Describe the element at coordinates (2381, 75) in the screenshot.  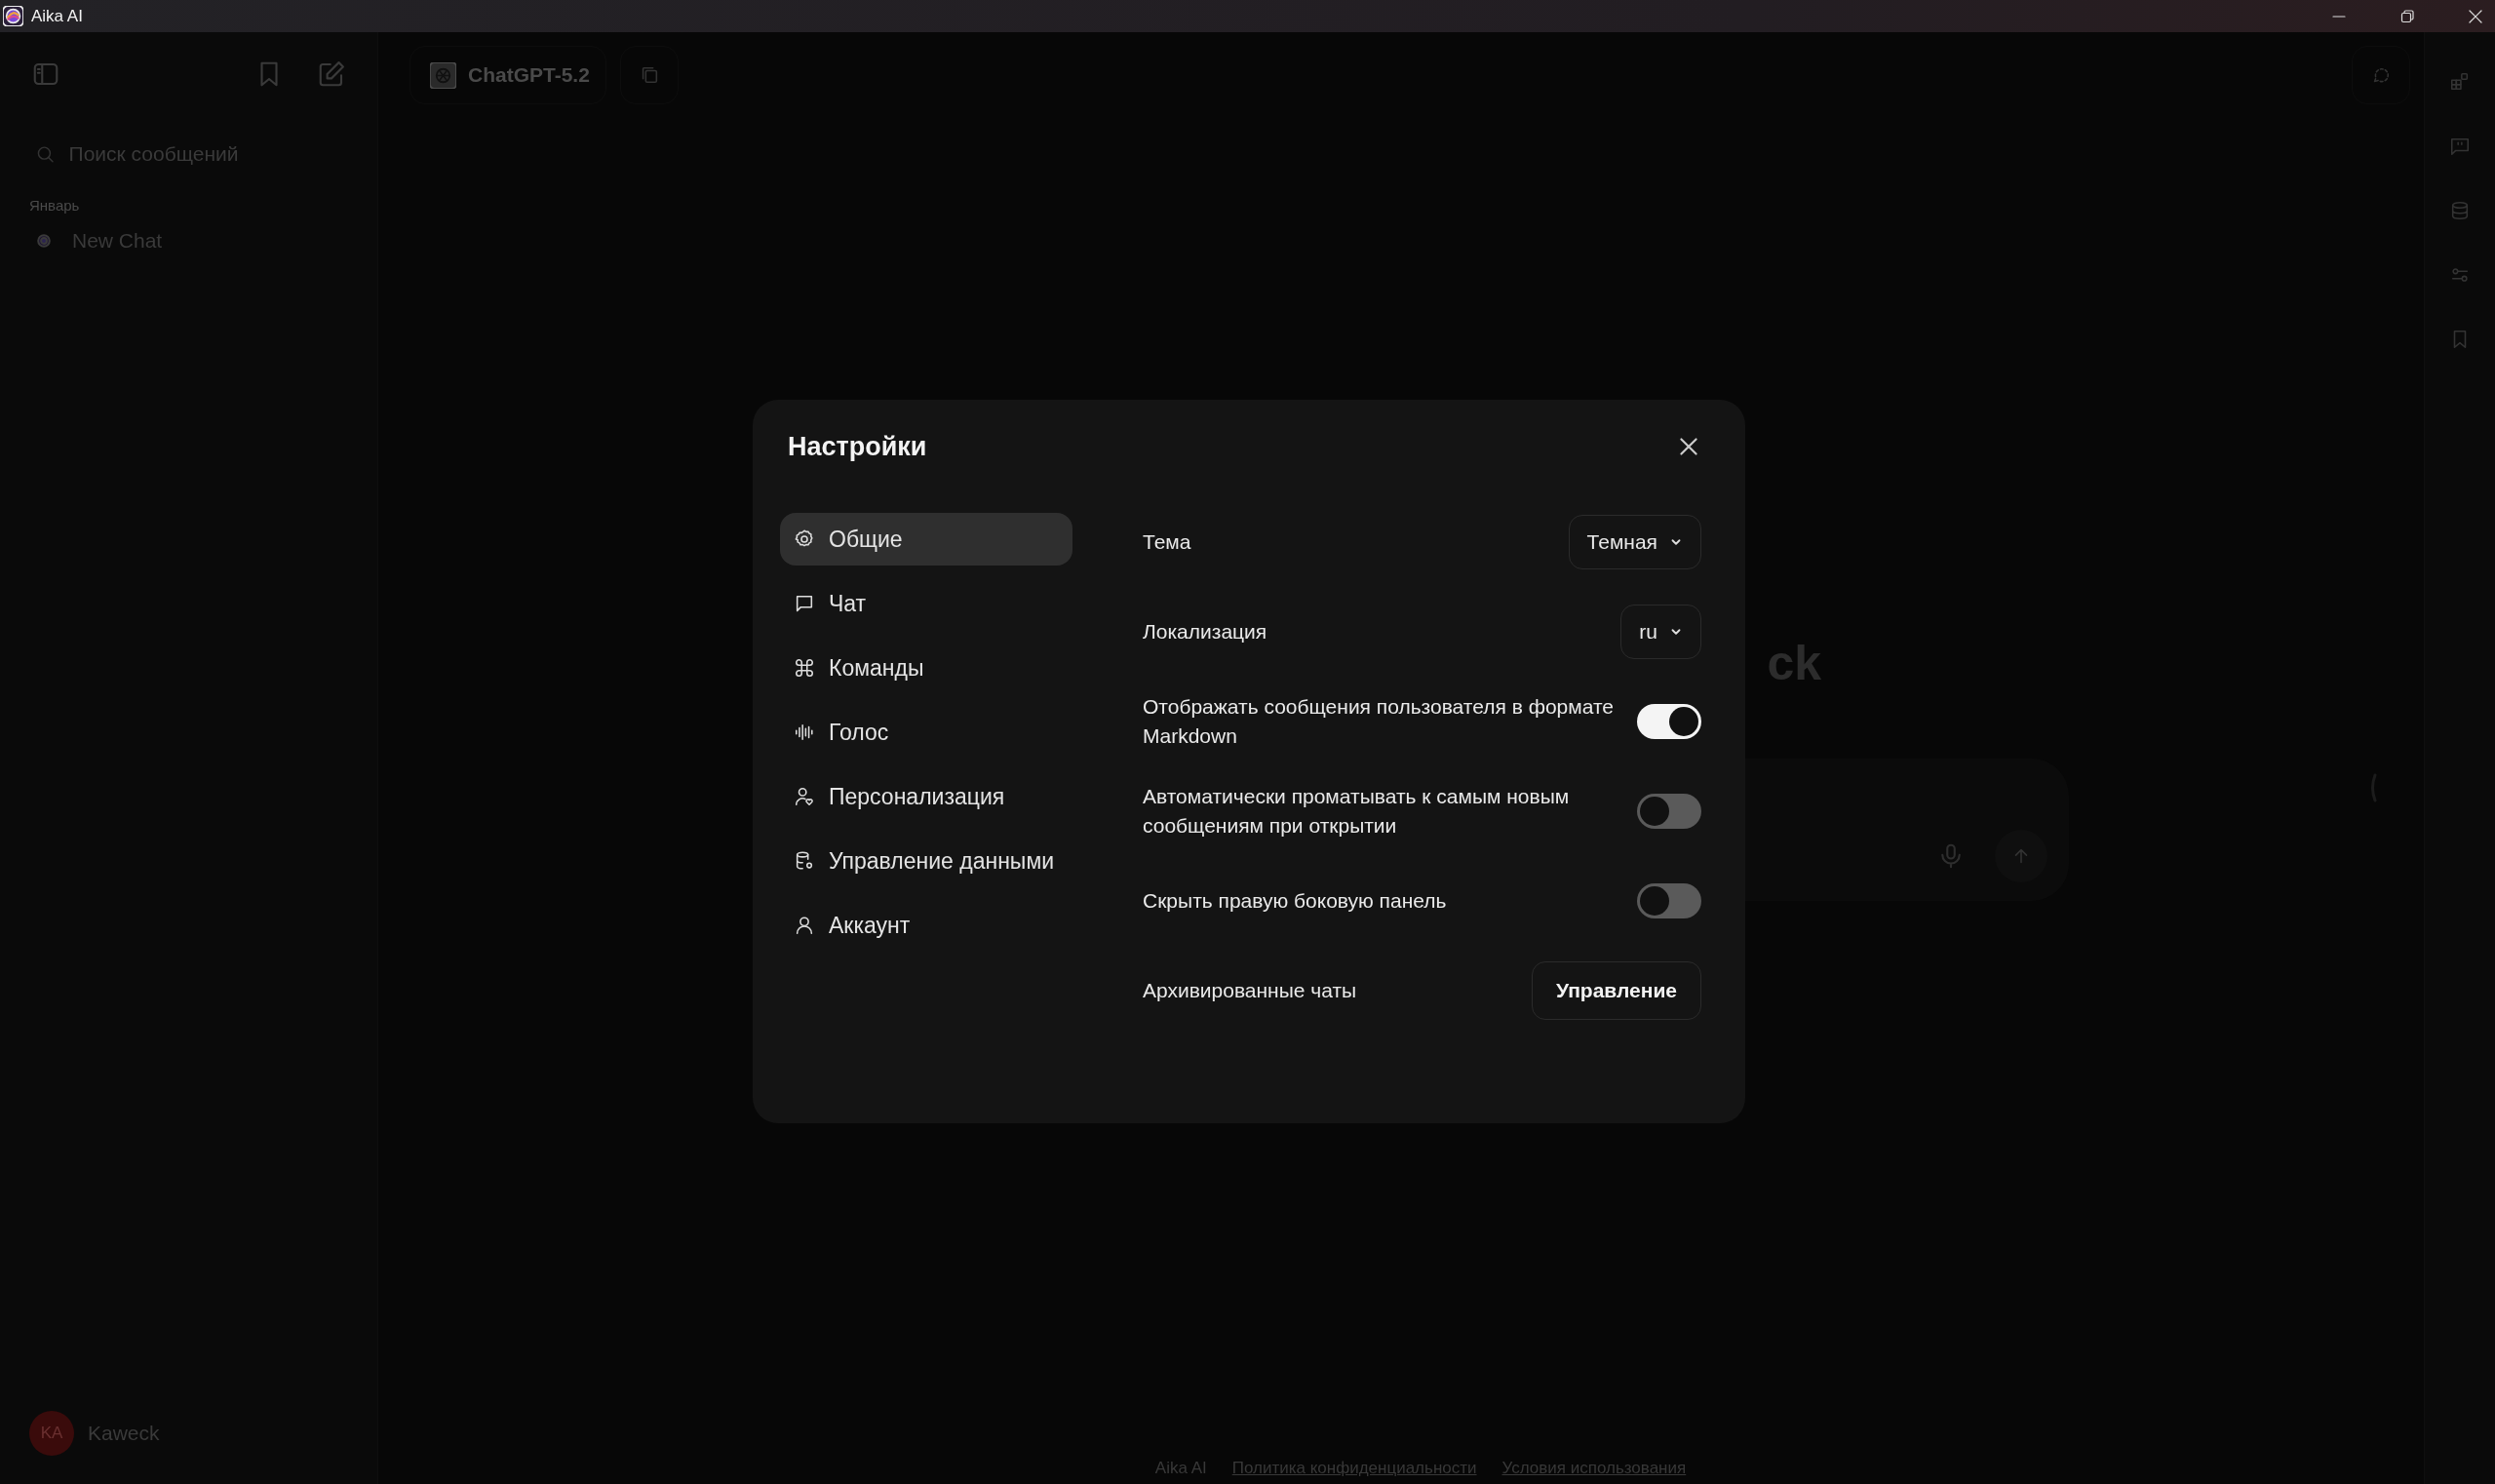
I see `temporary-chat-button` at that location.